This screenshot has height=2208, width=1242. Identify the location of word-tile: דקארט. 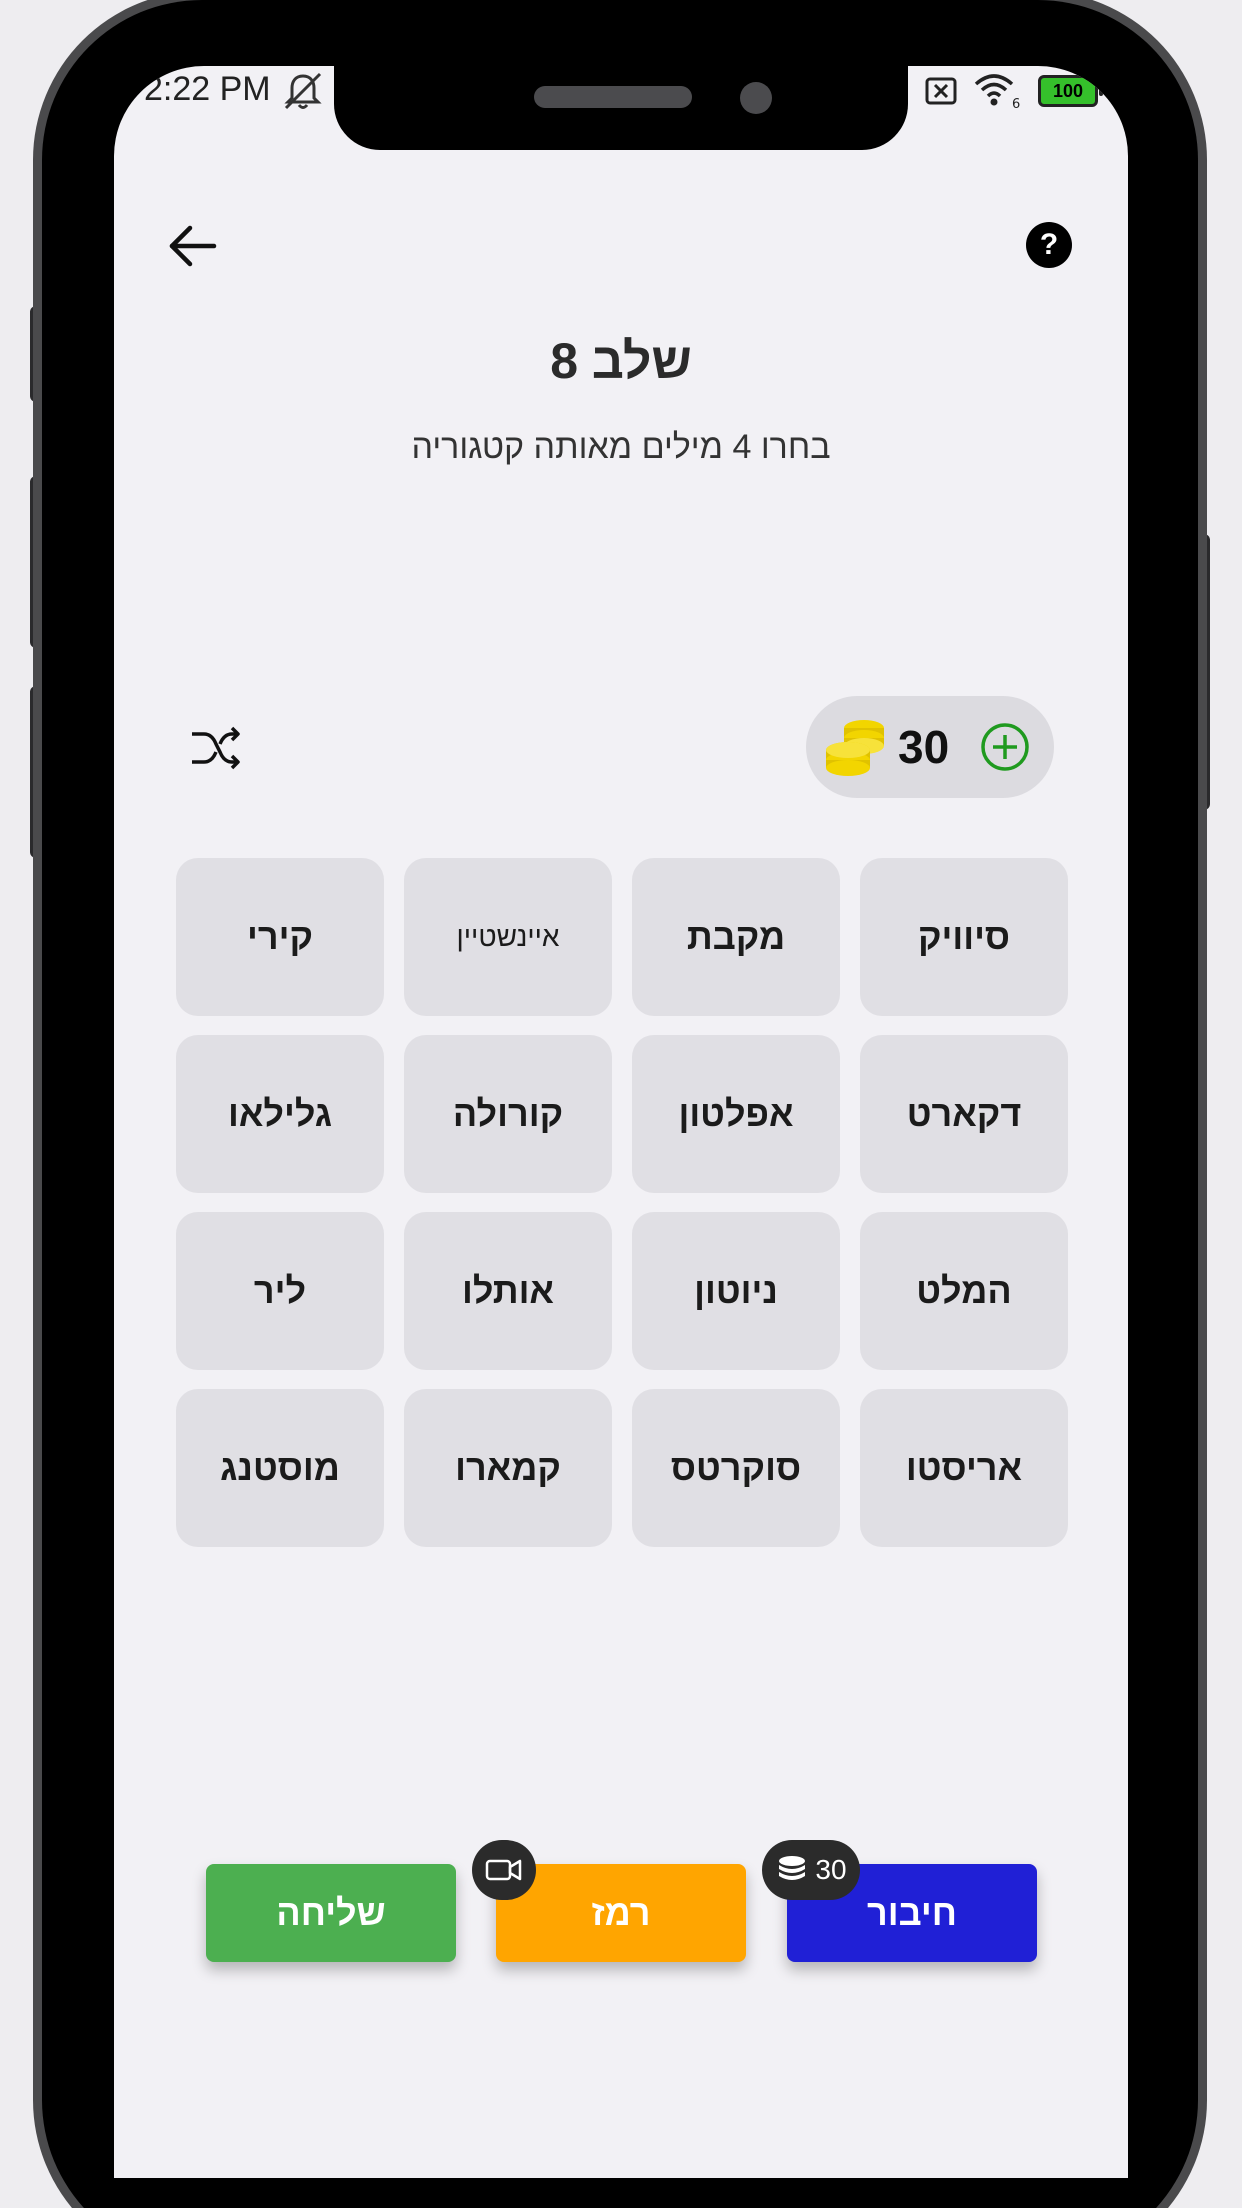
(964, 1114).